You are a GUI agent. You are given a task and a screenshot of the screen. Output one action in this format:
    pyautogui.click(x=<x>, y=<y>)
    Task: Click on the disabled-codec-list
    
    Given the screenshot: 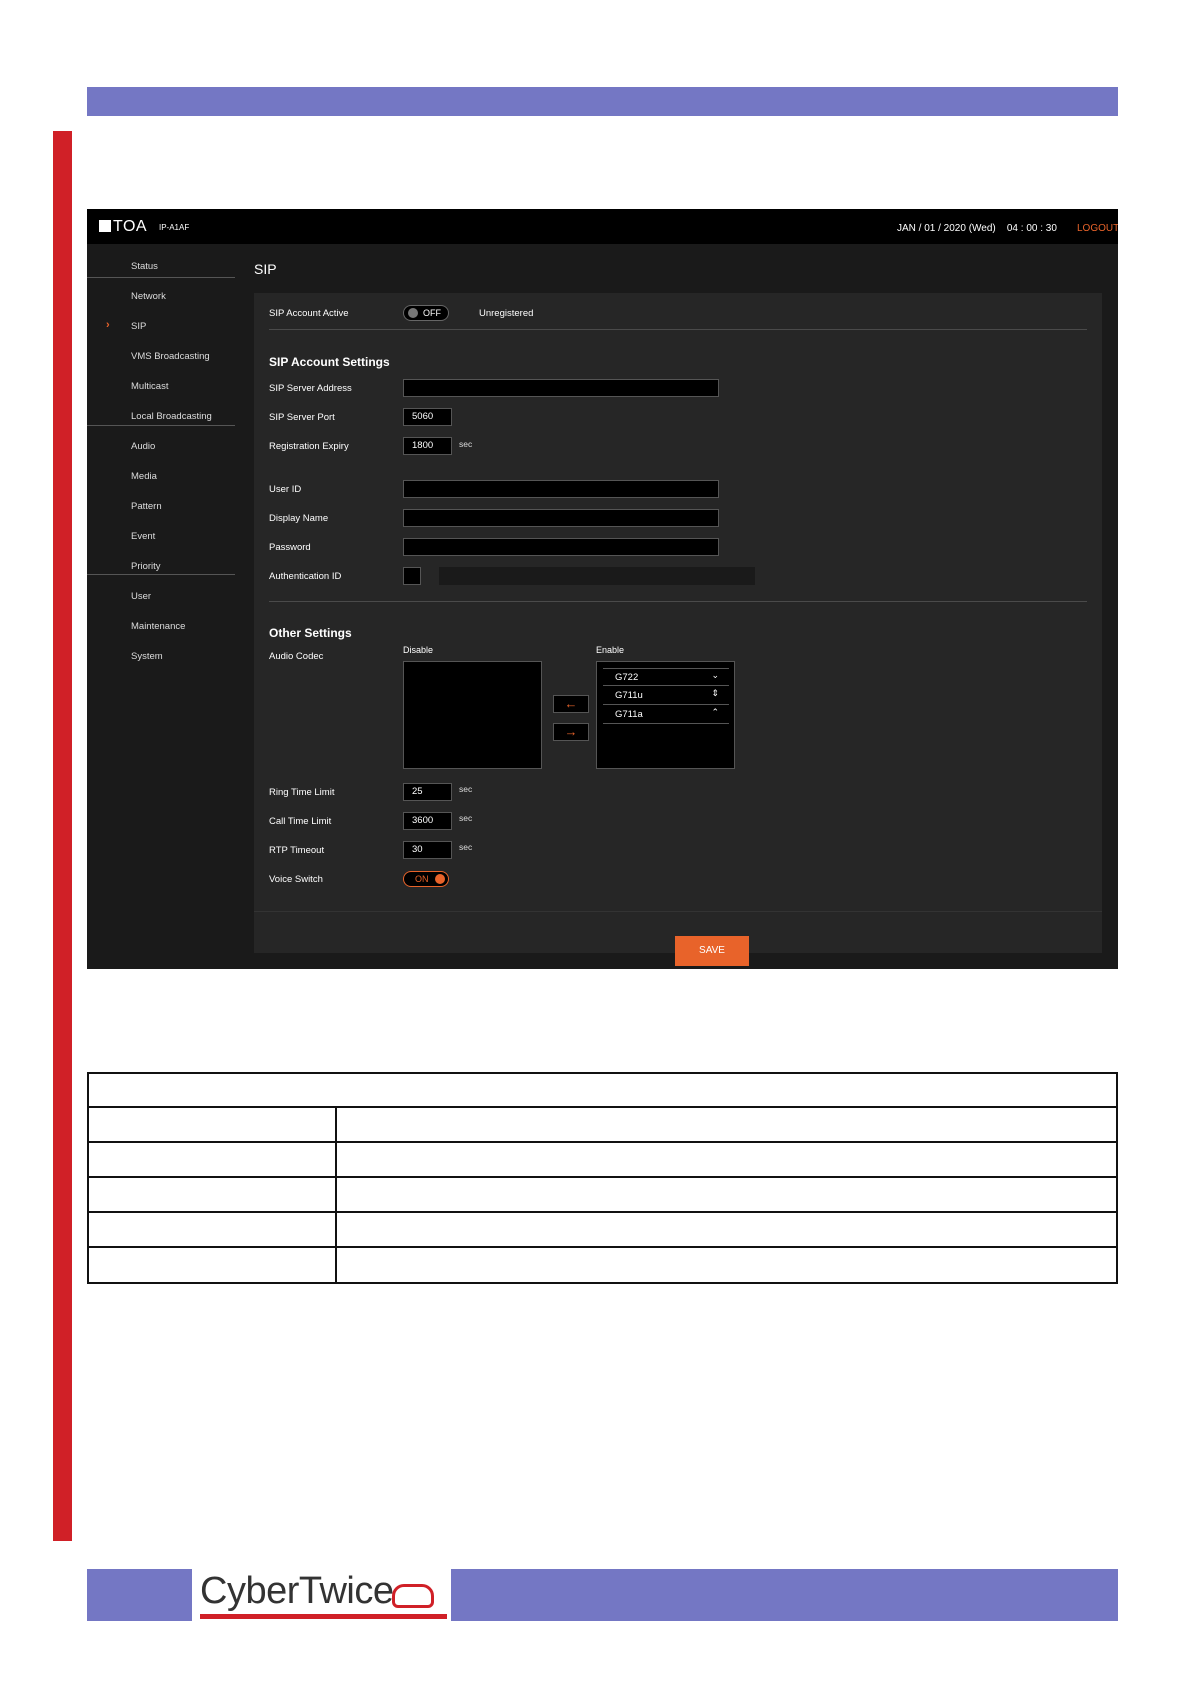 What is the action you would take?
    pyautogui.click(x=472, y=715)
    